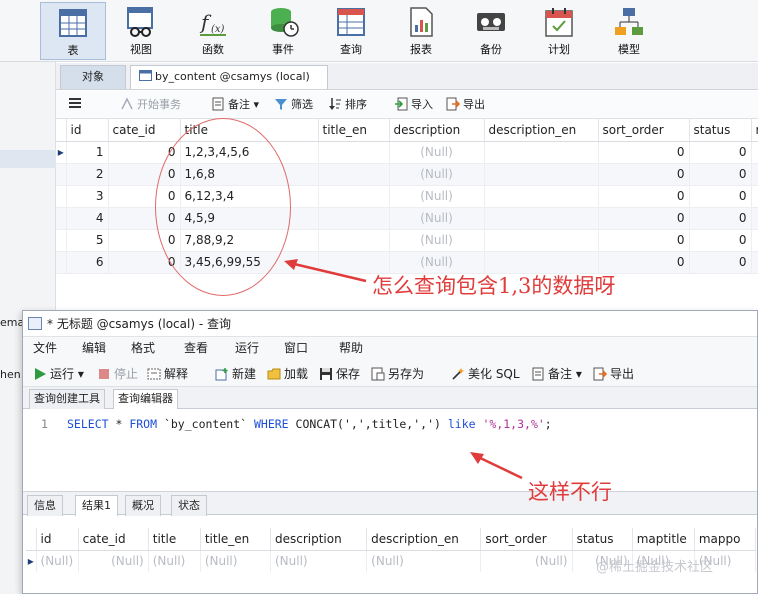 The image size is (758, 594). What do you see at coordinates (143, 505) in the screenshot?
I see `tab-profile: 概况` at bounding box center [143, 505].